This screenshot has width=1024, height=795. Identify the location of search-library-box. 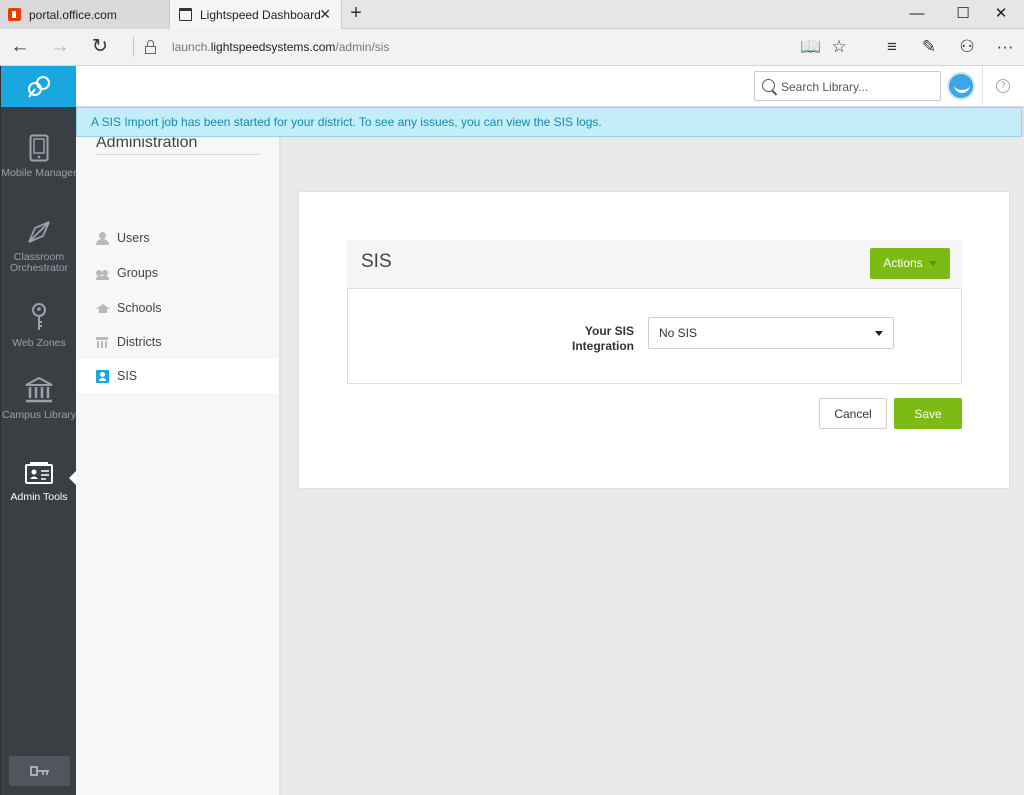
(847, 86).